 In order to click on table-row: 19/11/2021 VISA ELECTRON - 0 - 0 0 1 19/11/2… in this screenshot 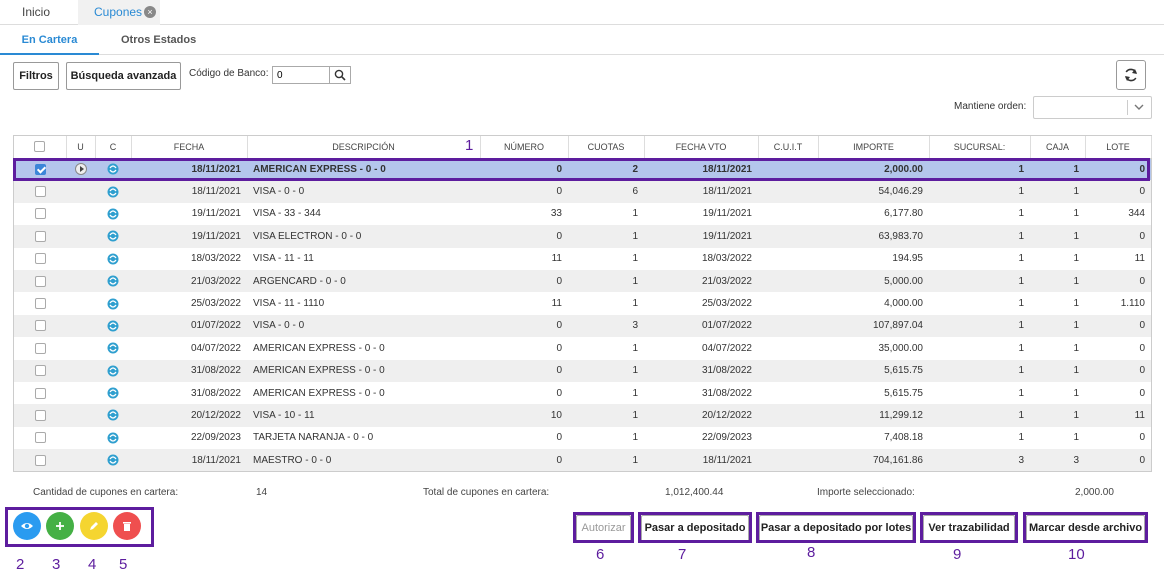, I will do `click(582, 236)`.